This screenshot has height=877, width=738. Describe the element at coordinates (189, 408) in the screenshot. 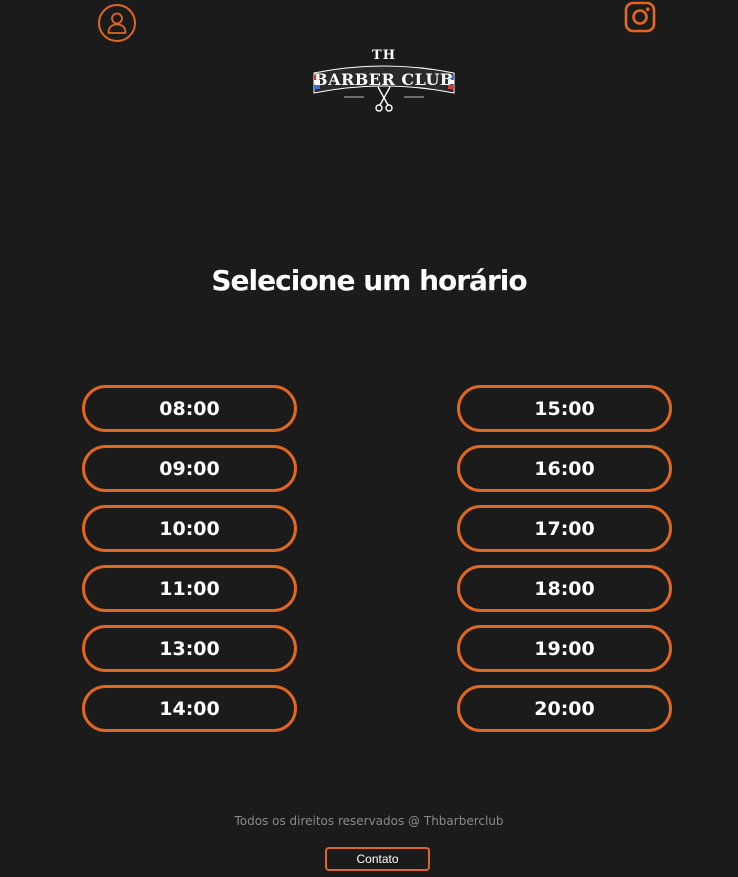

I see `time-slot-button: 08:00` at that location.